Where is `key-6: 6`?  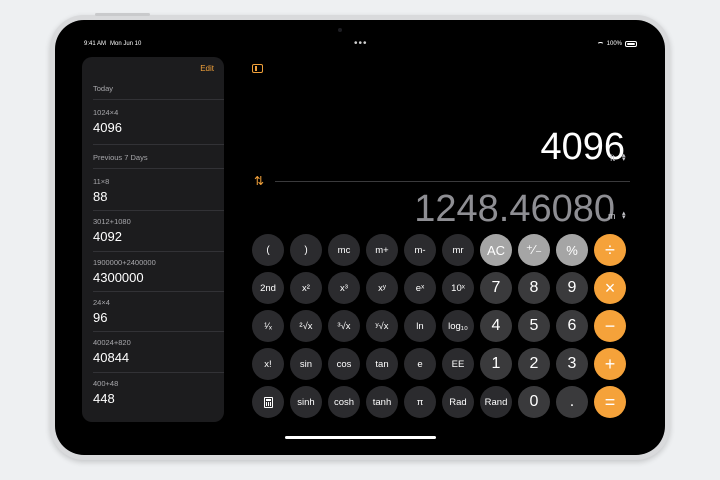 key-6: 6 is located at coordinates (572, 326).